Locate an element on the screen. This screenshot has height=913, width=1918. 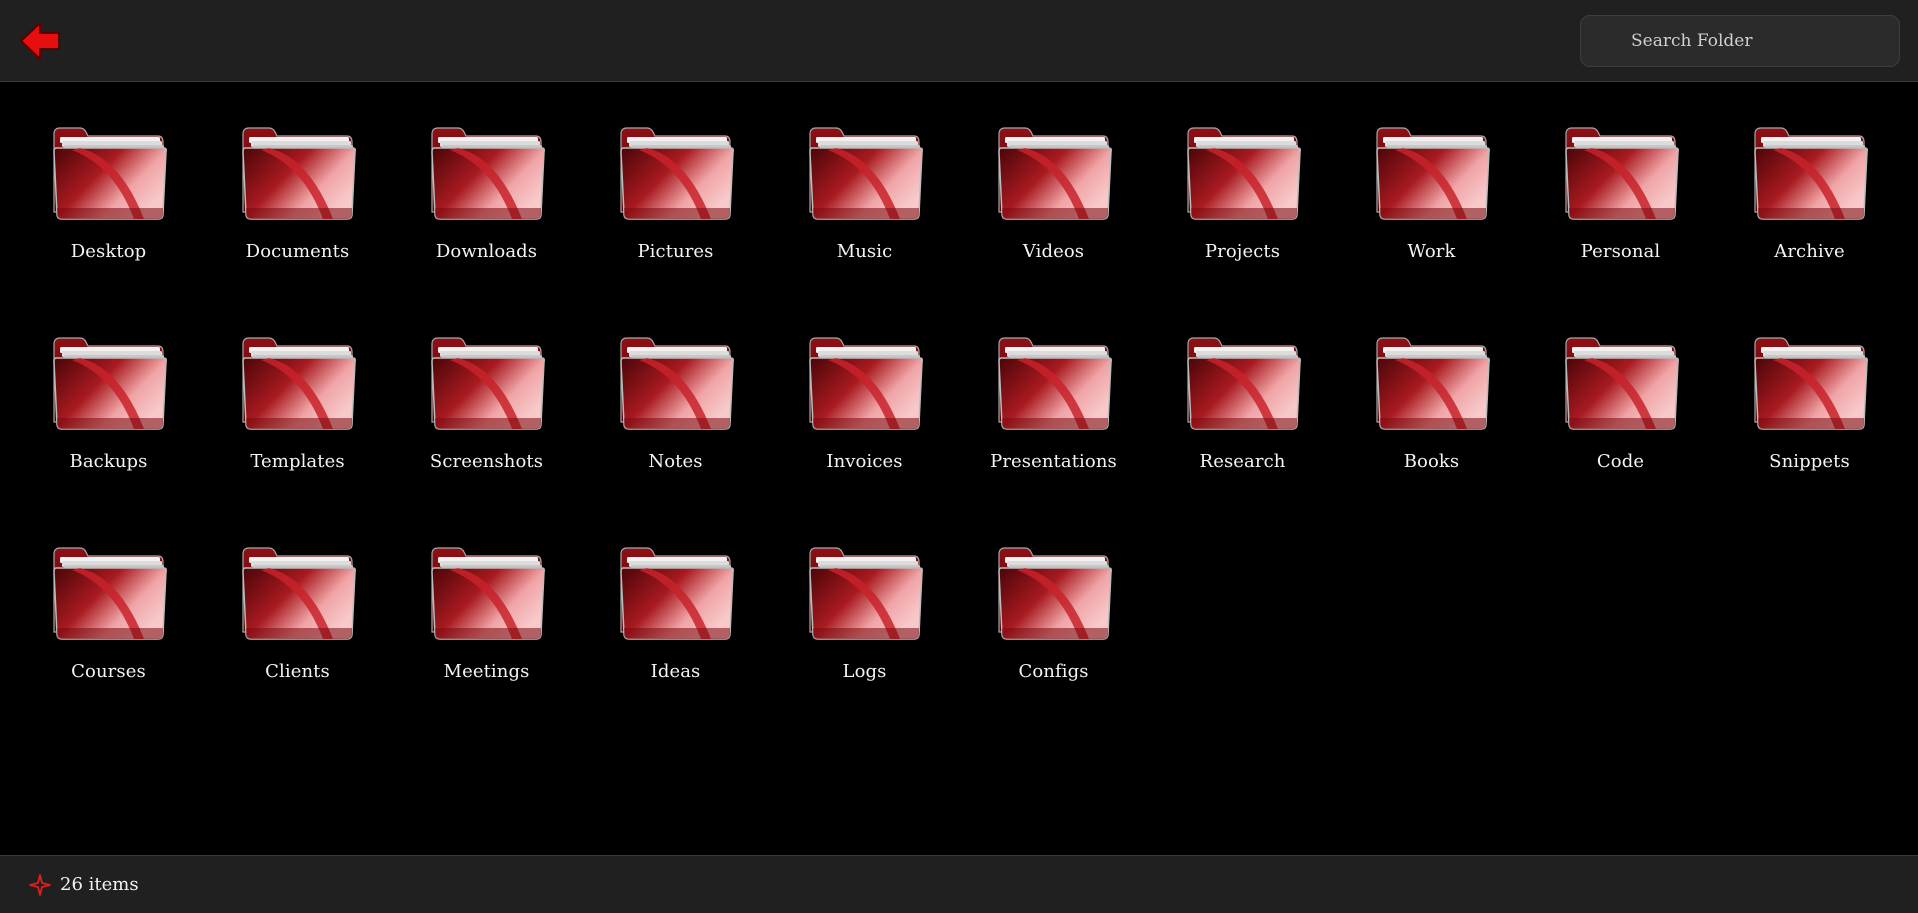
folder-label: Code is located at coordinates (1620, 461).